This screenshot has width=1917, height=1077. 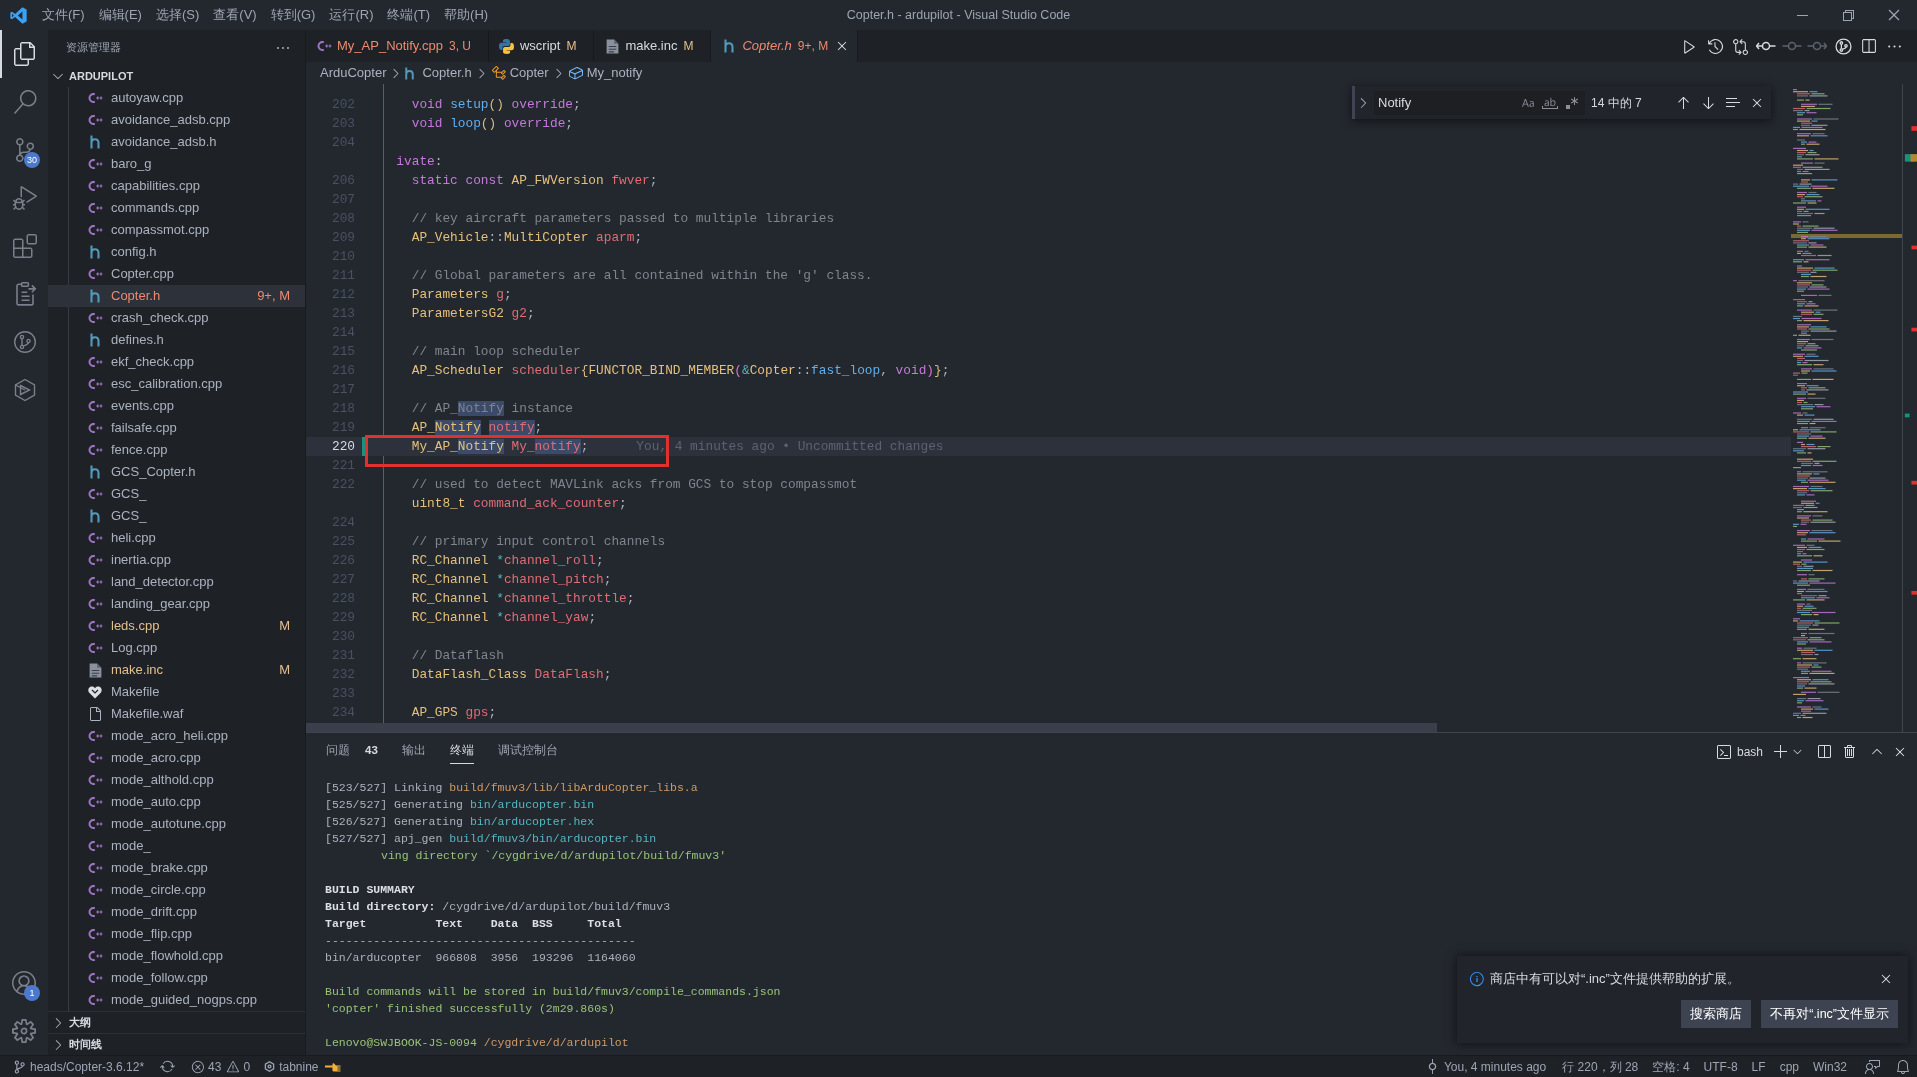 I want to click on language-status: cpp, so click(x=1789, y=1066).